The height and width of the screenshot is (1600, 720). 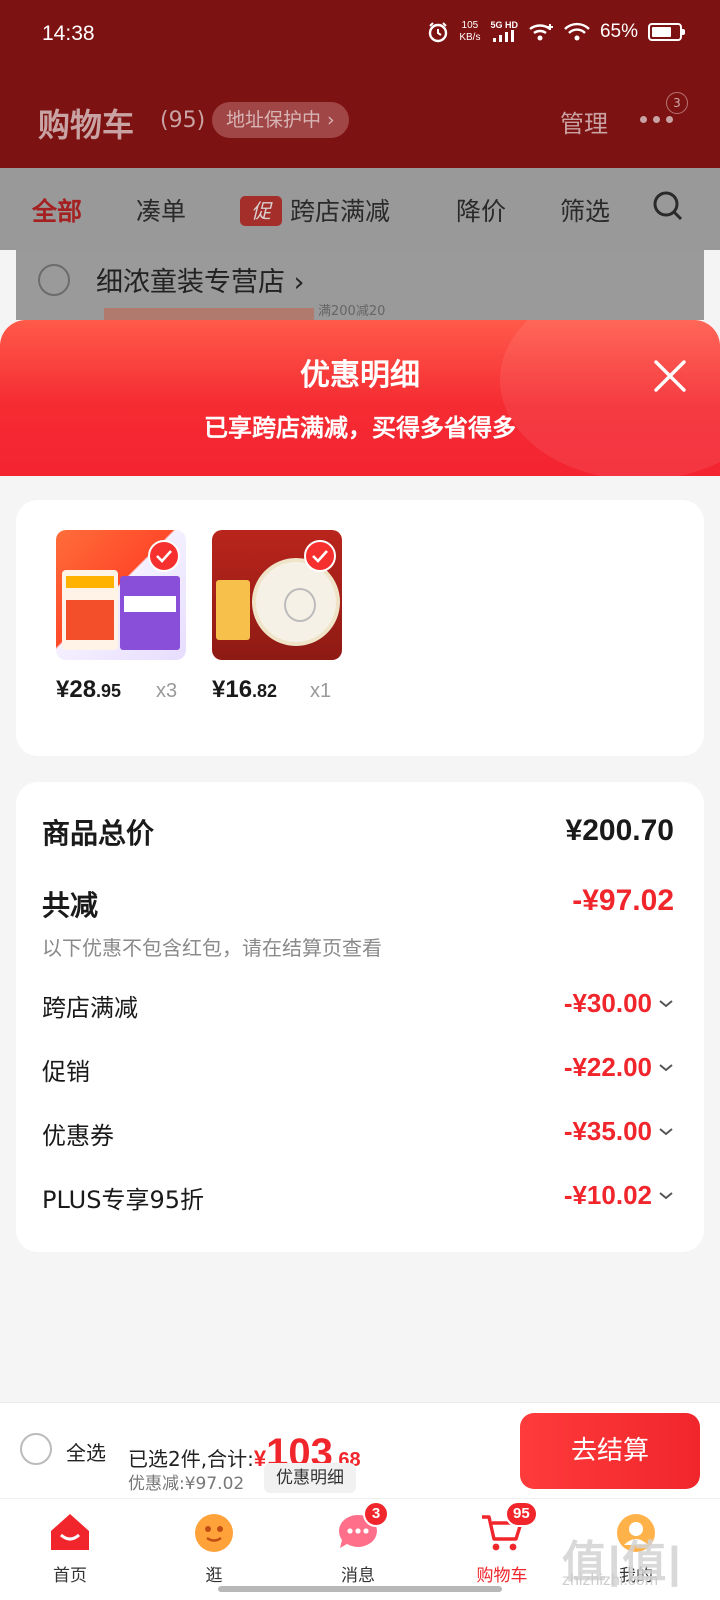 I want to click on product-quantity: x1, so click(x=321, y=691).